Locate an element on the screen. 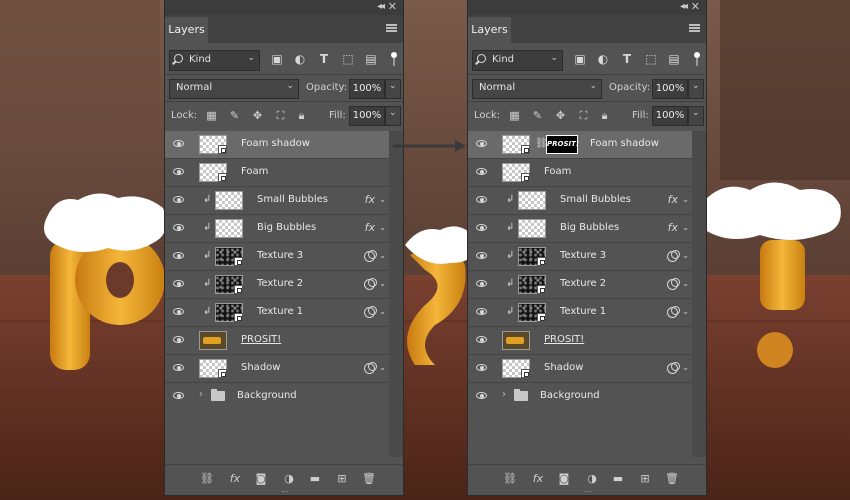 This screenshot has height=500, width=850. type-filter-icon: T is located at coordinates (627, 59).